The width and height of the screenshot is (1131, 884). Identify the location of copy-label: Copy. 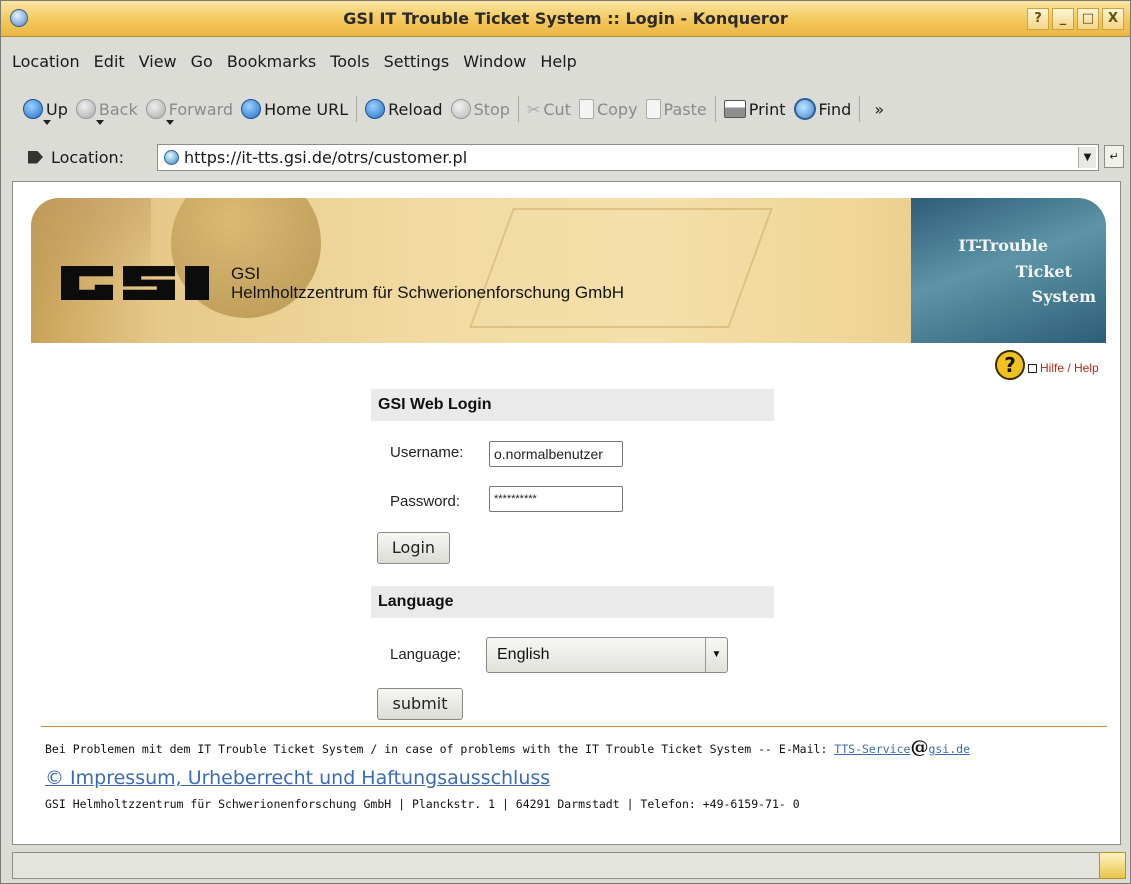
(617, 109).